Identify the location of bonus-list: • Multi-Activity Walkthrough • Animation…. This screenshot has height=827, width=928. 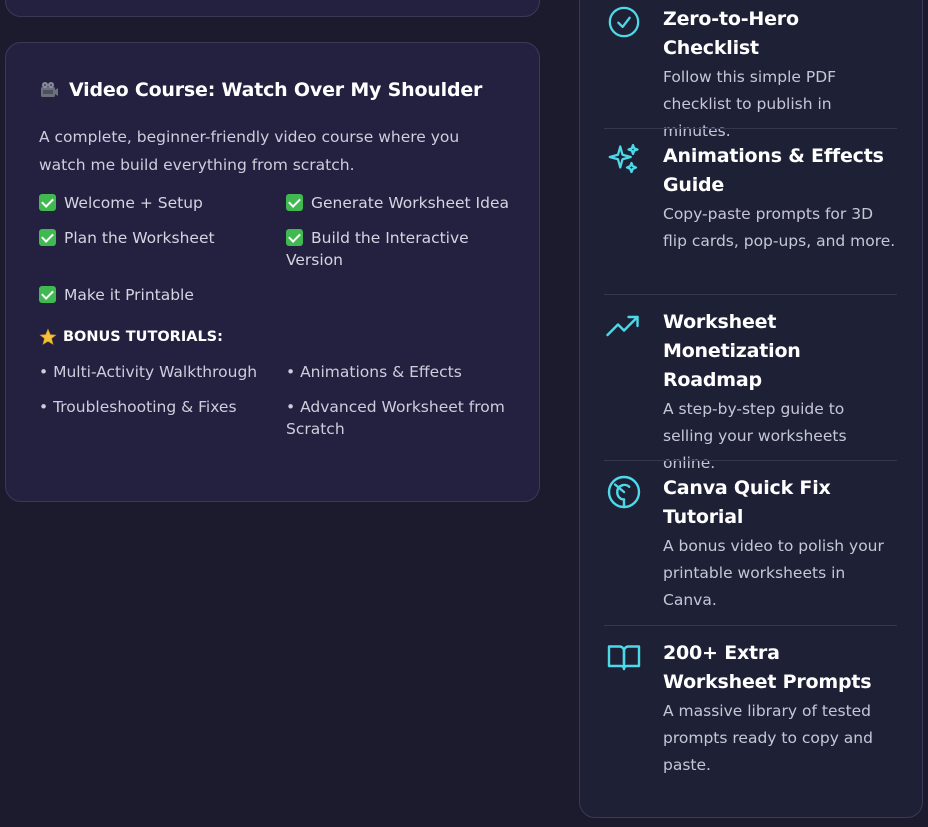
(275, 400).